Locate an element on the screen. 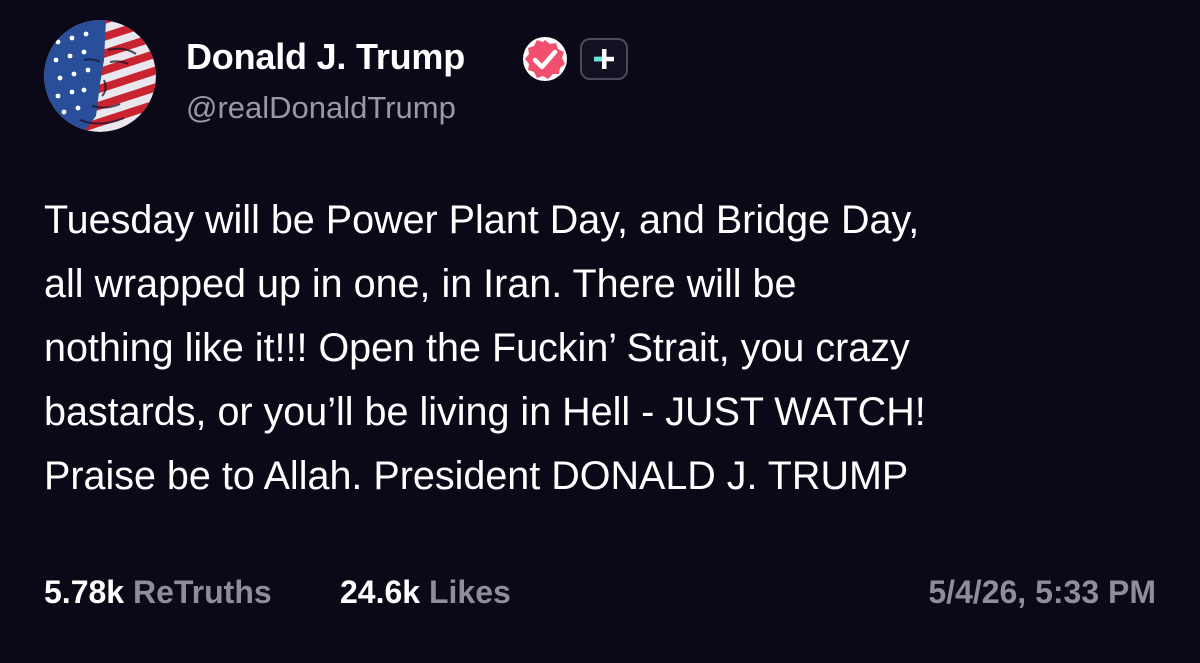 The height and width of the screenshot is (663, 1200). likes-count: 24.6k is located at coordinates (380, 592).